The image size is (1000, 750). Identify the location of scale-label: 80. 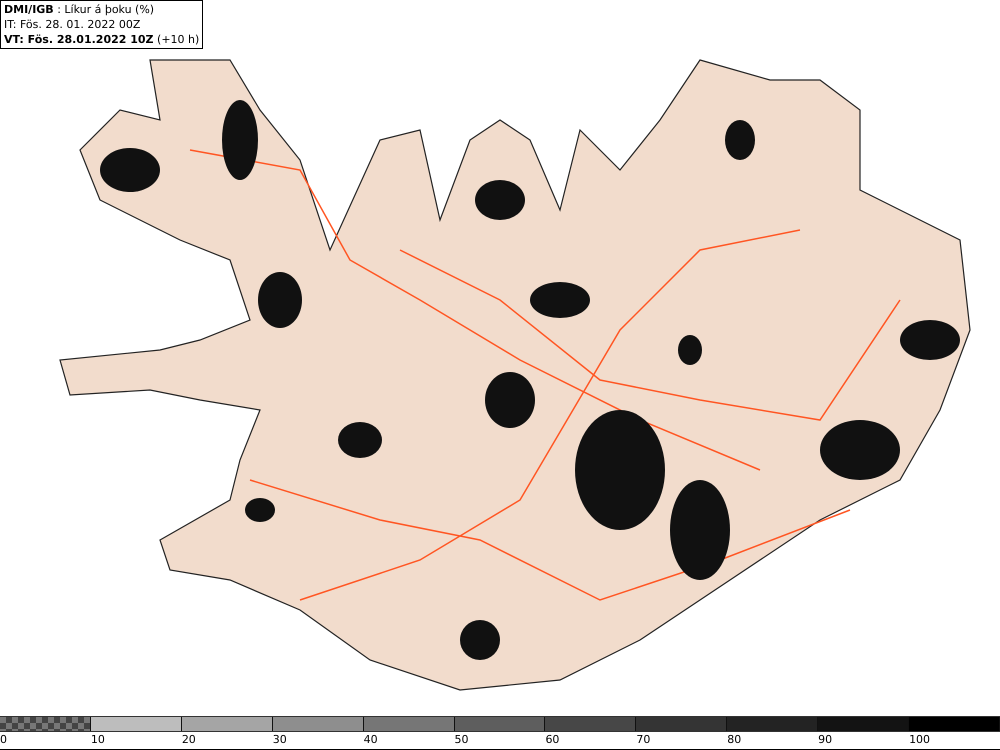
(734, 739).